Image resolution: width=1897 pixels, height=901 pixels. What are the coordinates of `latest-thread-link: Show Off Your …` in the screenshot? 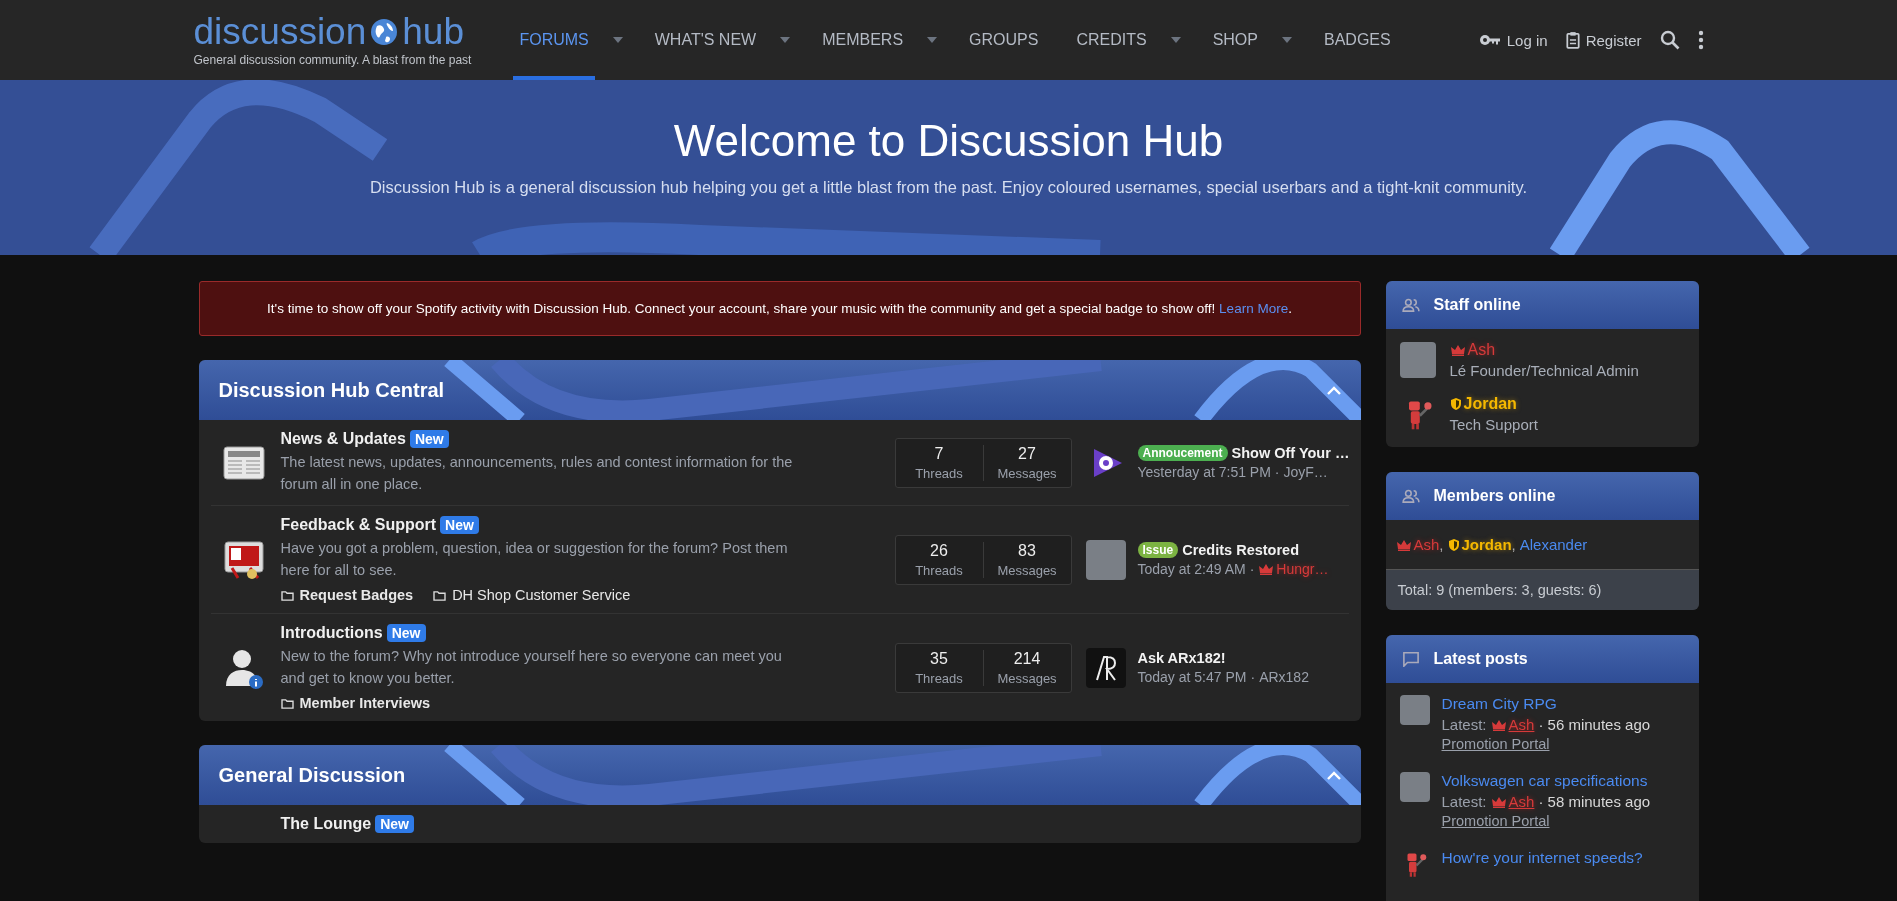 It's located at (1290, 453).